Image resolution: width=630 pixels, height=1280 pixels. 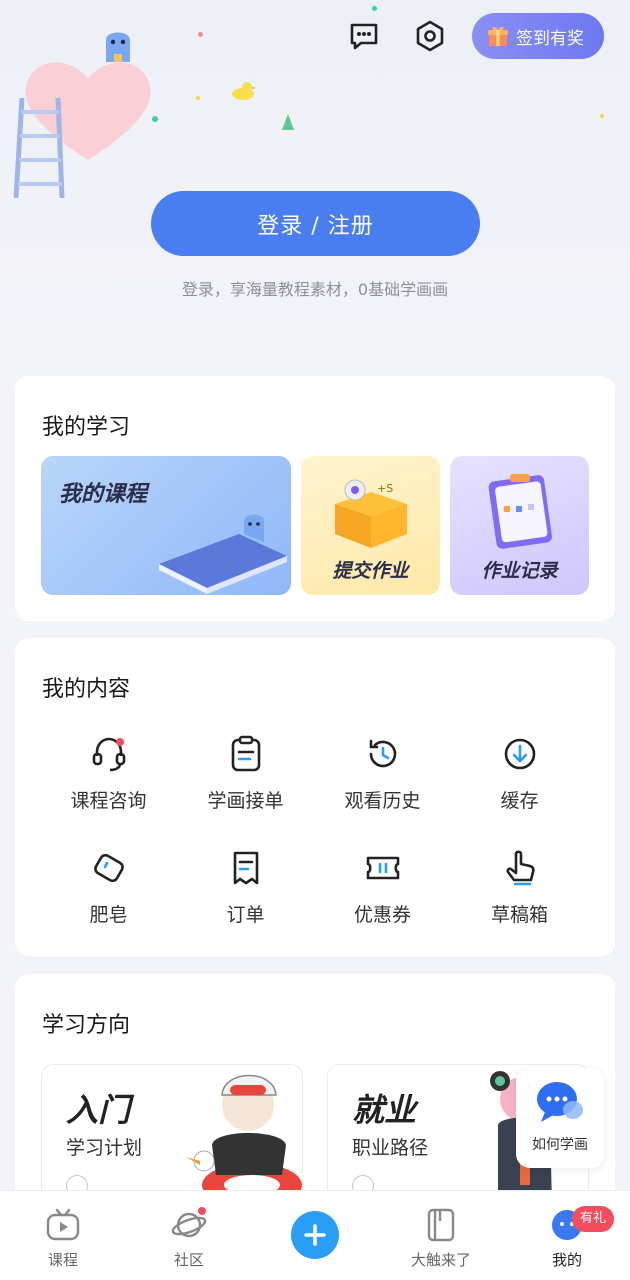 I want to click on homework-record-tile: 作业记录, so click(x=519, y=525).